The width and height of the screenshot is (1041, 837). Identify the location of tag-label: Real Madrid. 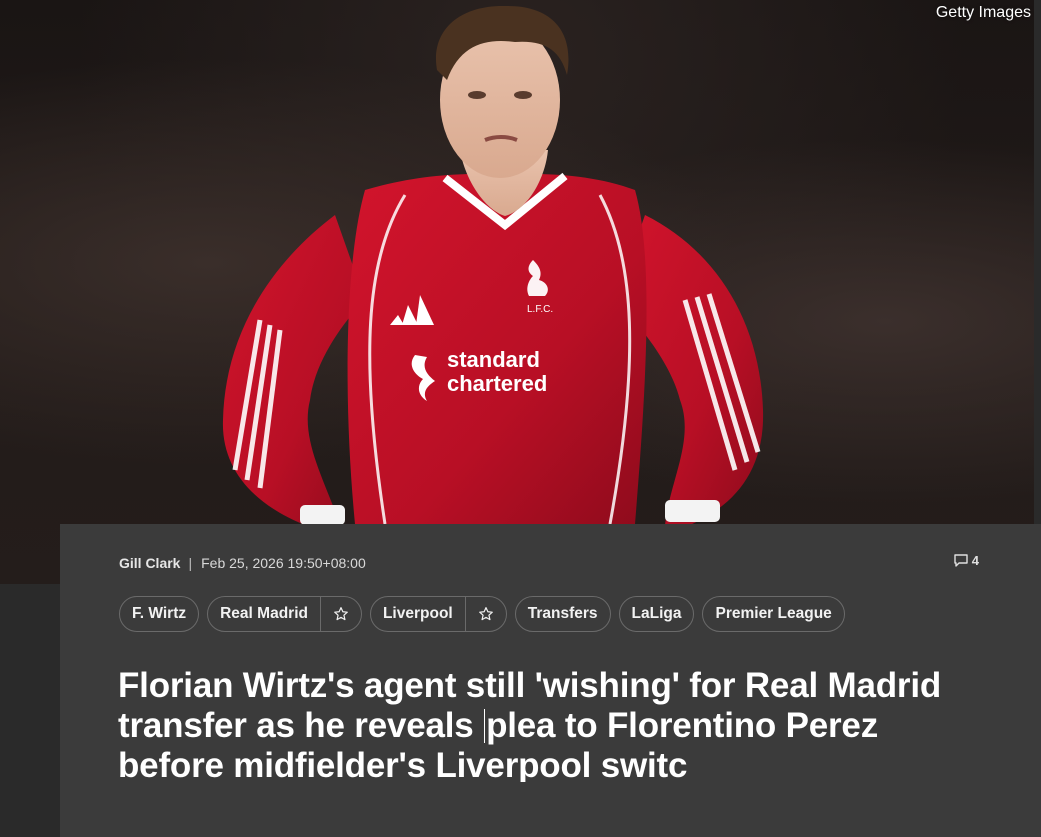
(264, 614).